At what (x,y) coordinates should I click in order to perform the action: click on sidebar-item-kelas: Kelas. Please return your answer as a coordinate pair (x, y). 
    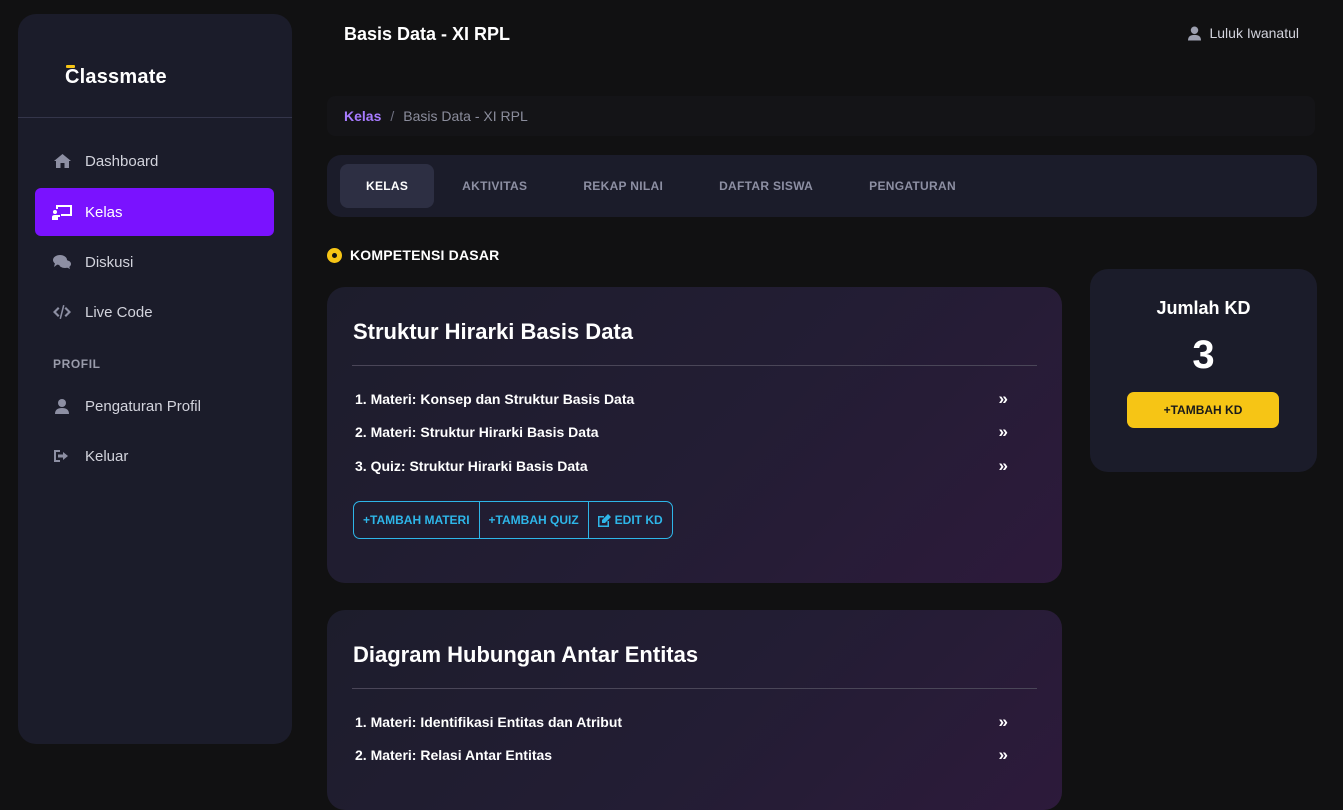
    Looking at the image, I should click on (154, 212).